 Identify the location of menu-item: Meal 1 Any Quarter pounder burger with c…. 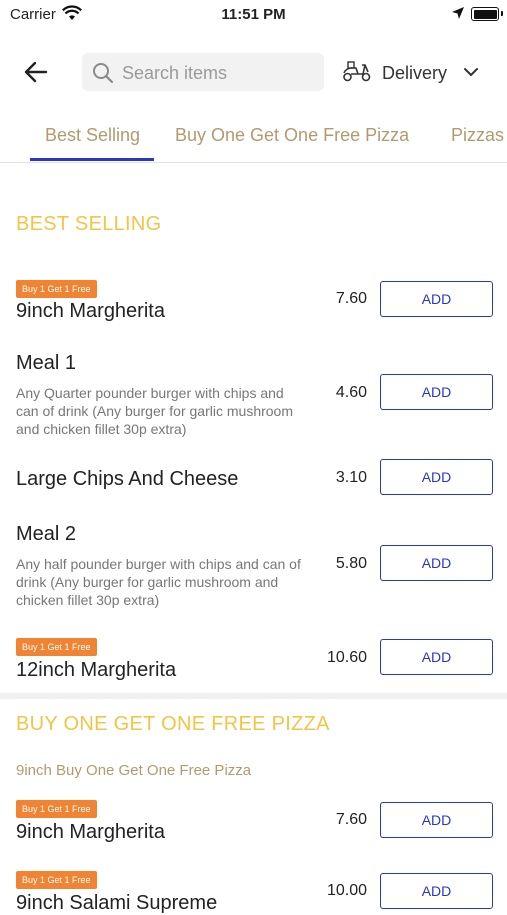
(253, 395).